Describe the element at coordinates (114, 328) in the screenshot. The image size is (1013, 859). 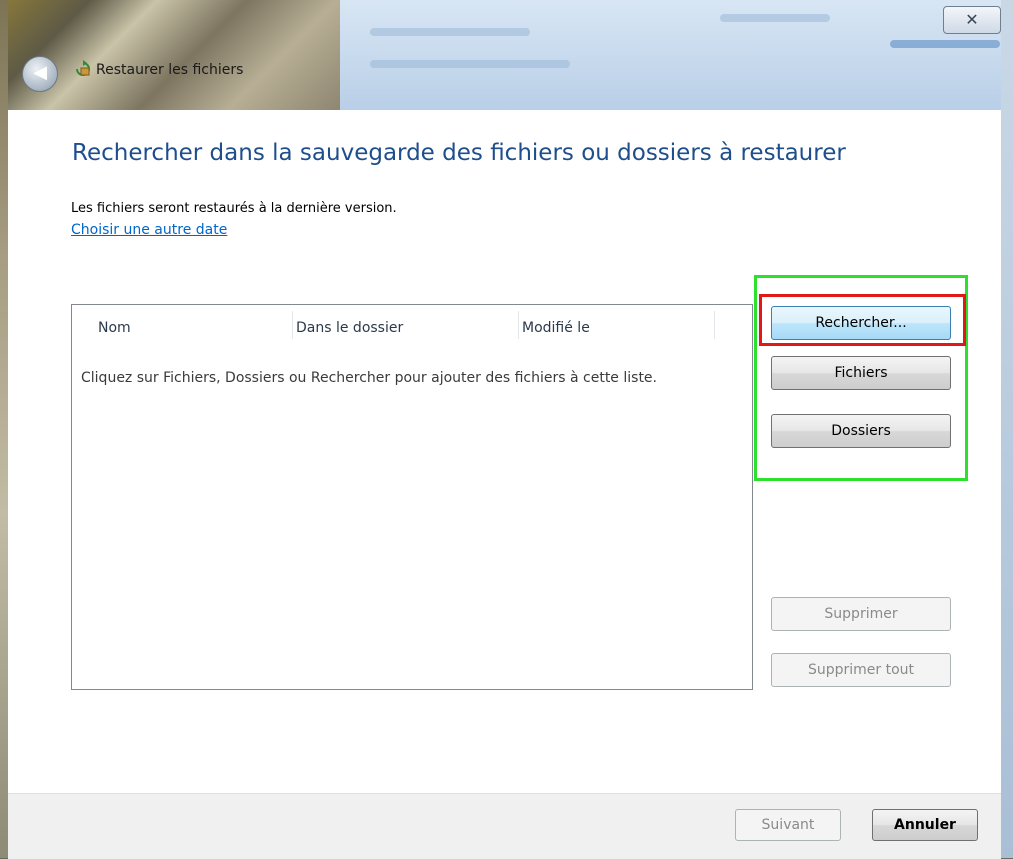
I see `column-header-name: Nom` at that location.